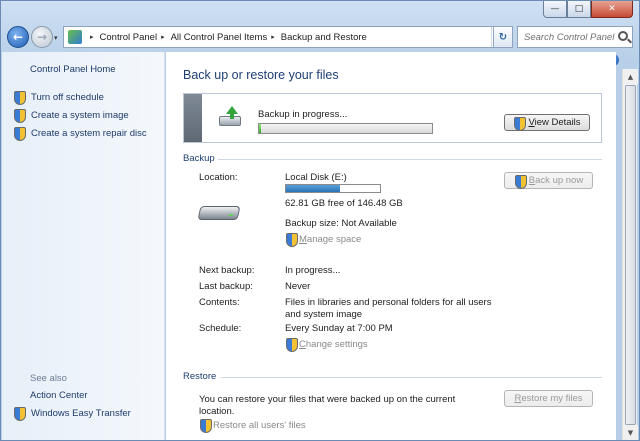  What do you see at coordinates (89, 133) in the screenshot?
I see `sidebar-item-label: Create a system repair disc` at bounding box center [89, 133].